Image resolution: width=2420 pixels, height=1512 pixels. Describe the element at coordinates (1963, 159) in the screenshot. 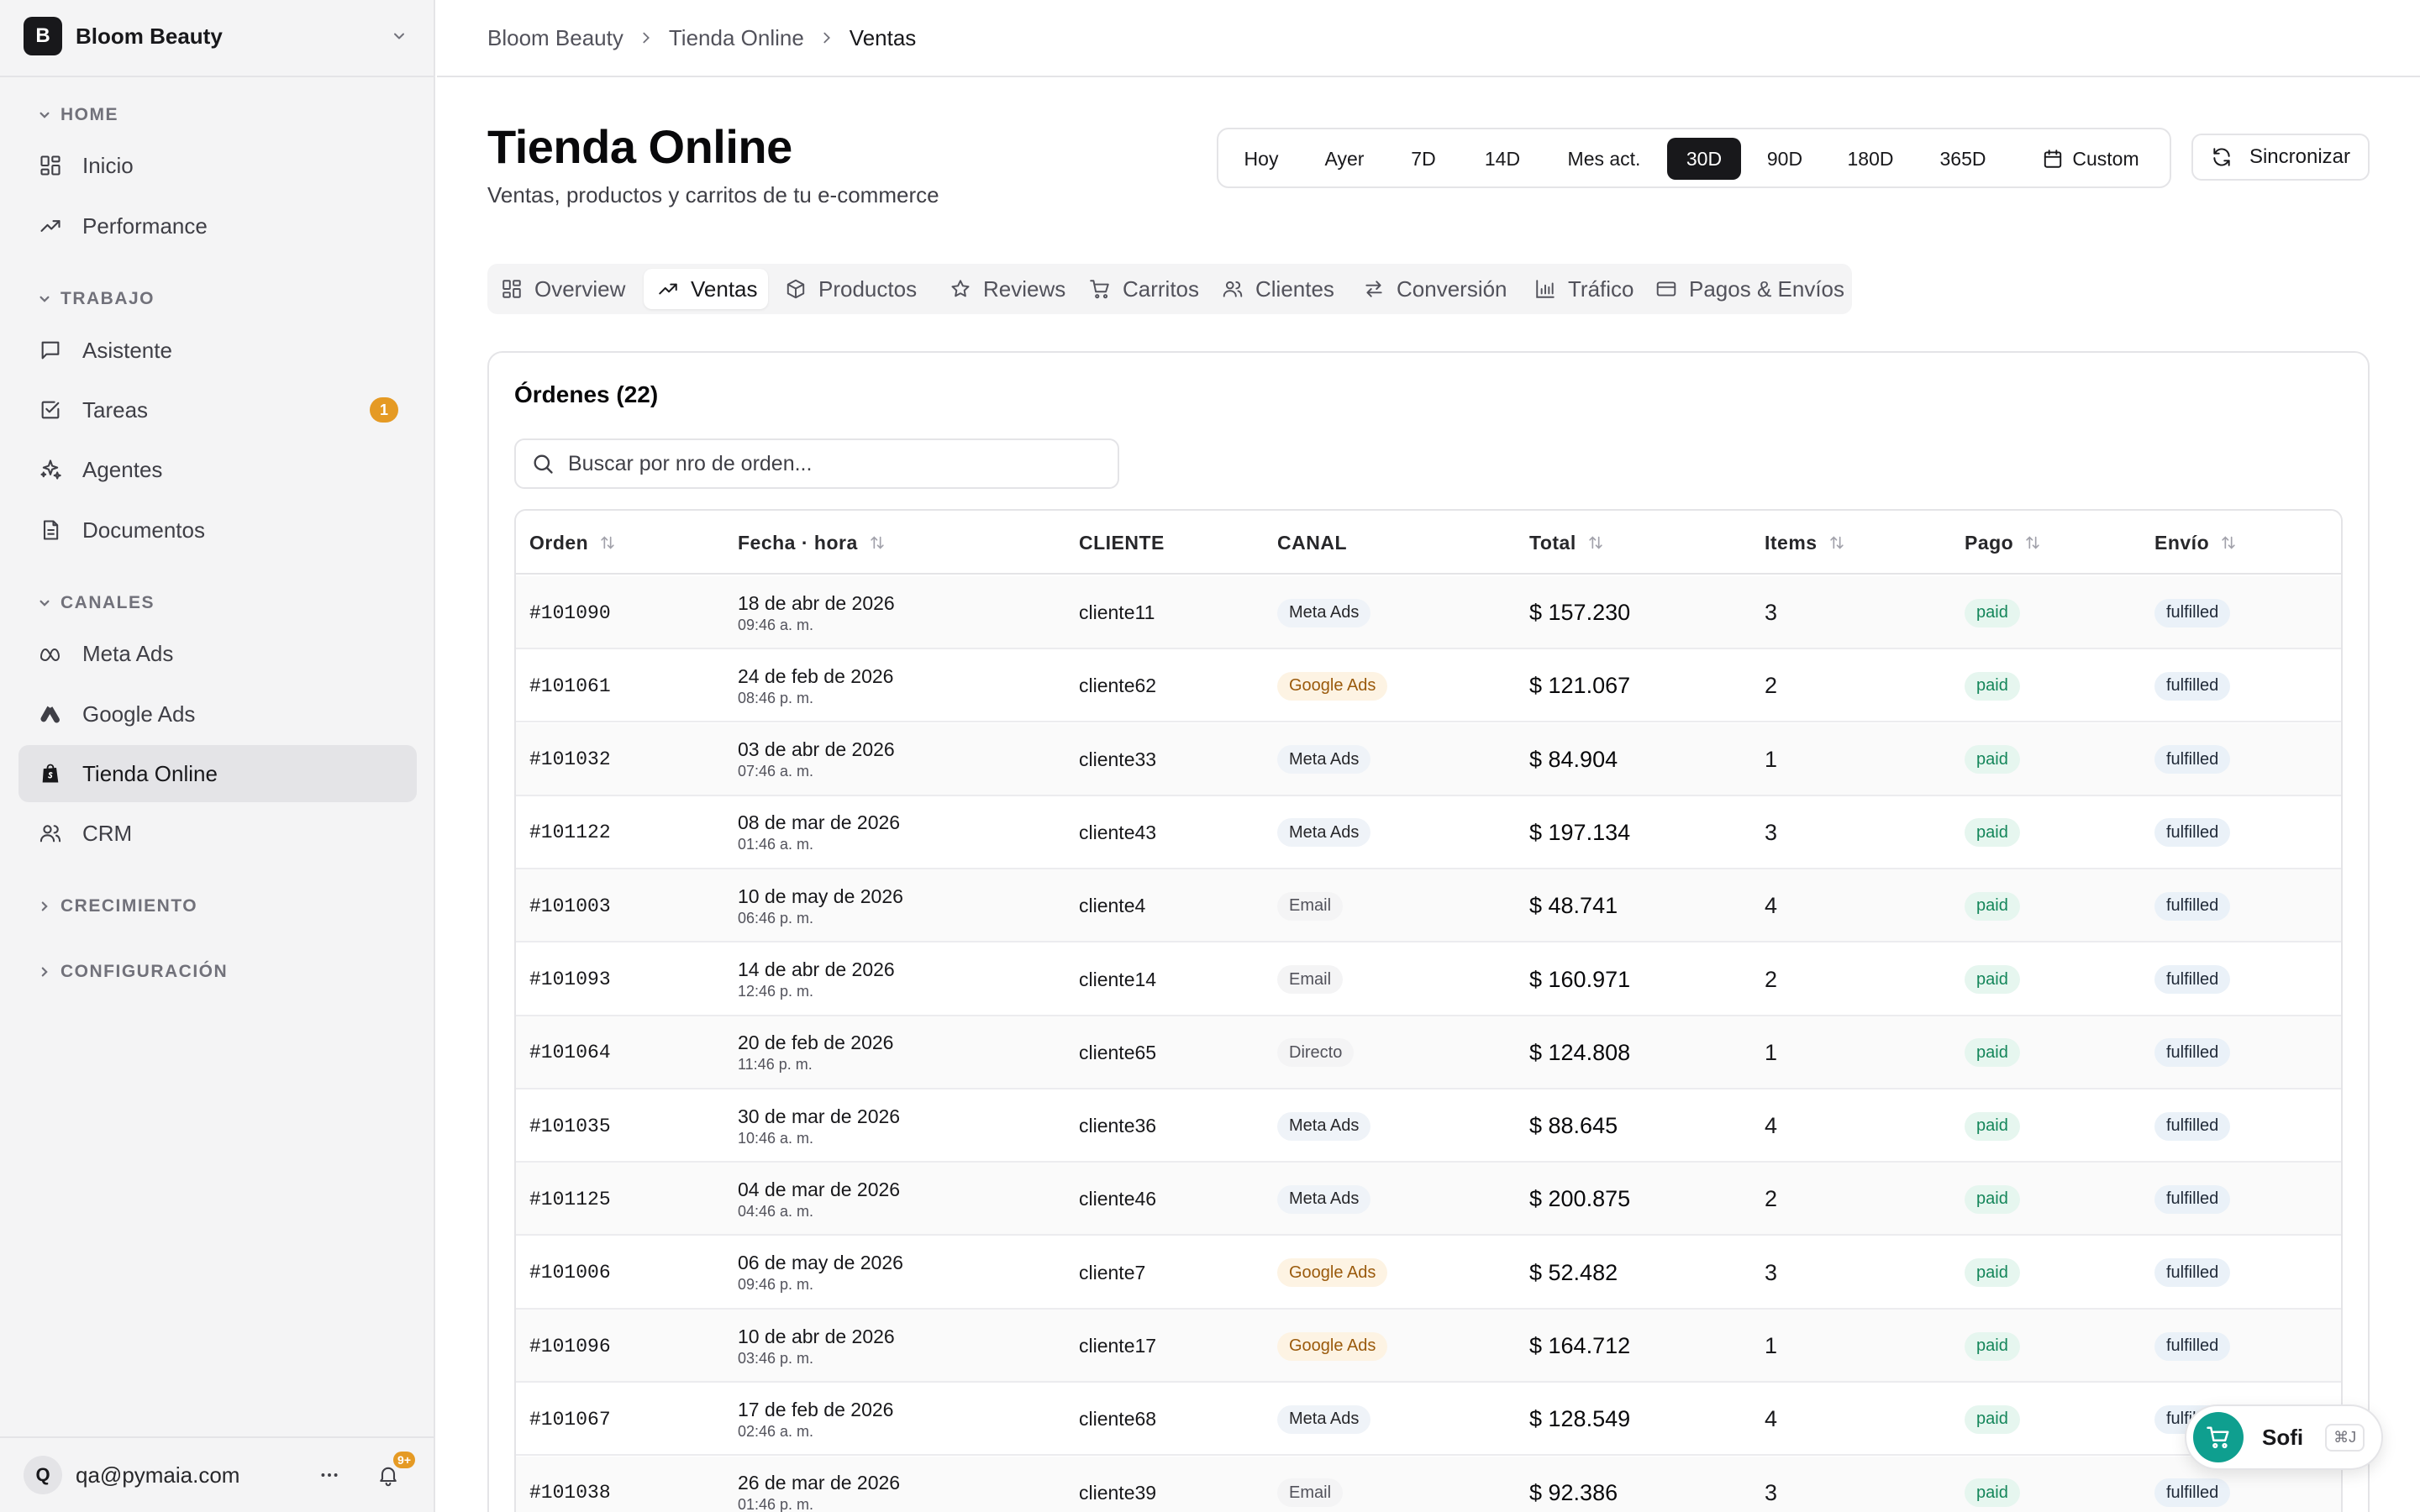

I see `range-365d: 365D` at that location.